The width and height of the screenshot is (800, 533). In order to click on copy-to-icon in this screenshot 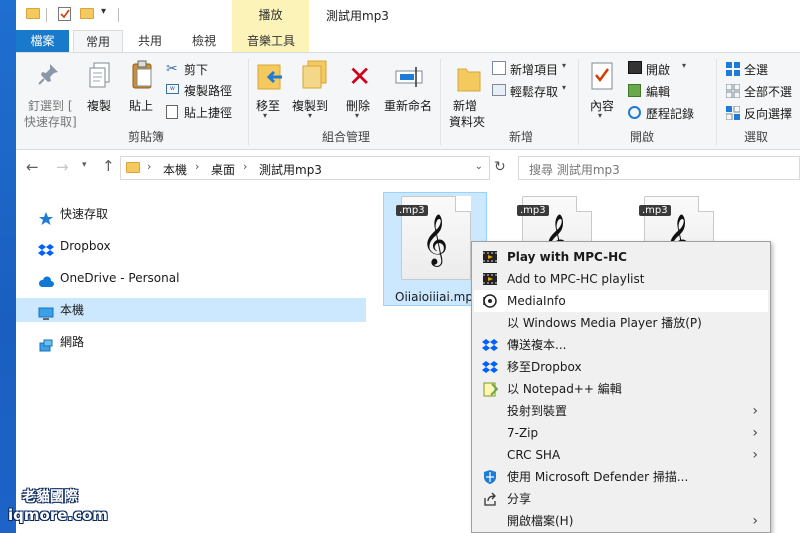, I will do `click(314, 75)`.